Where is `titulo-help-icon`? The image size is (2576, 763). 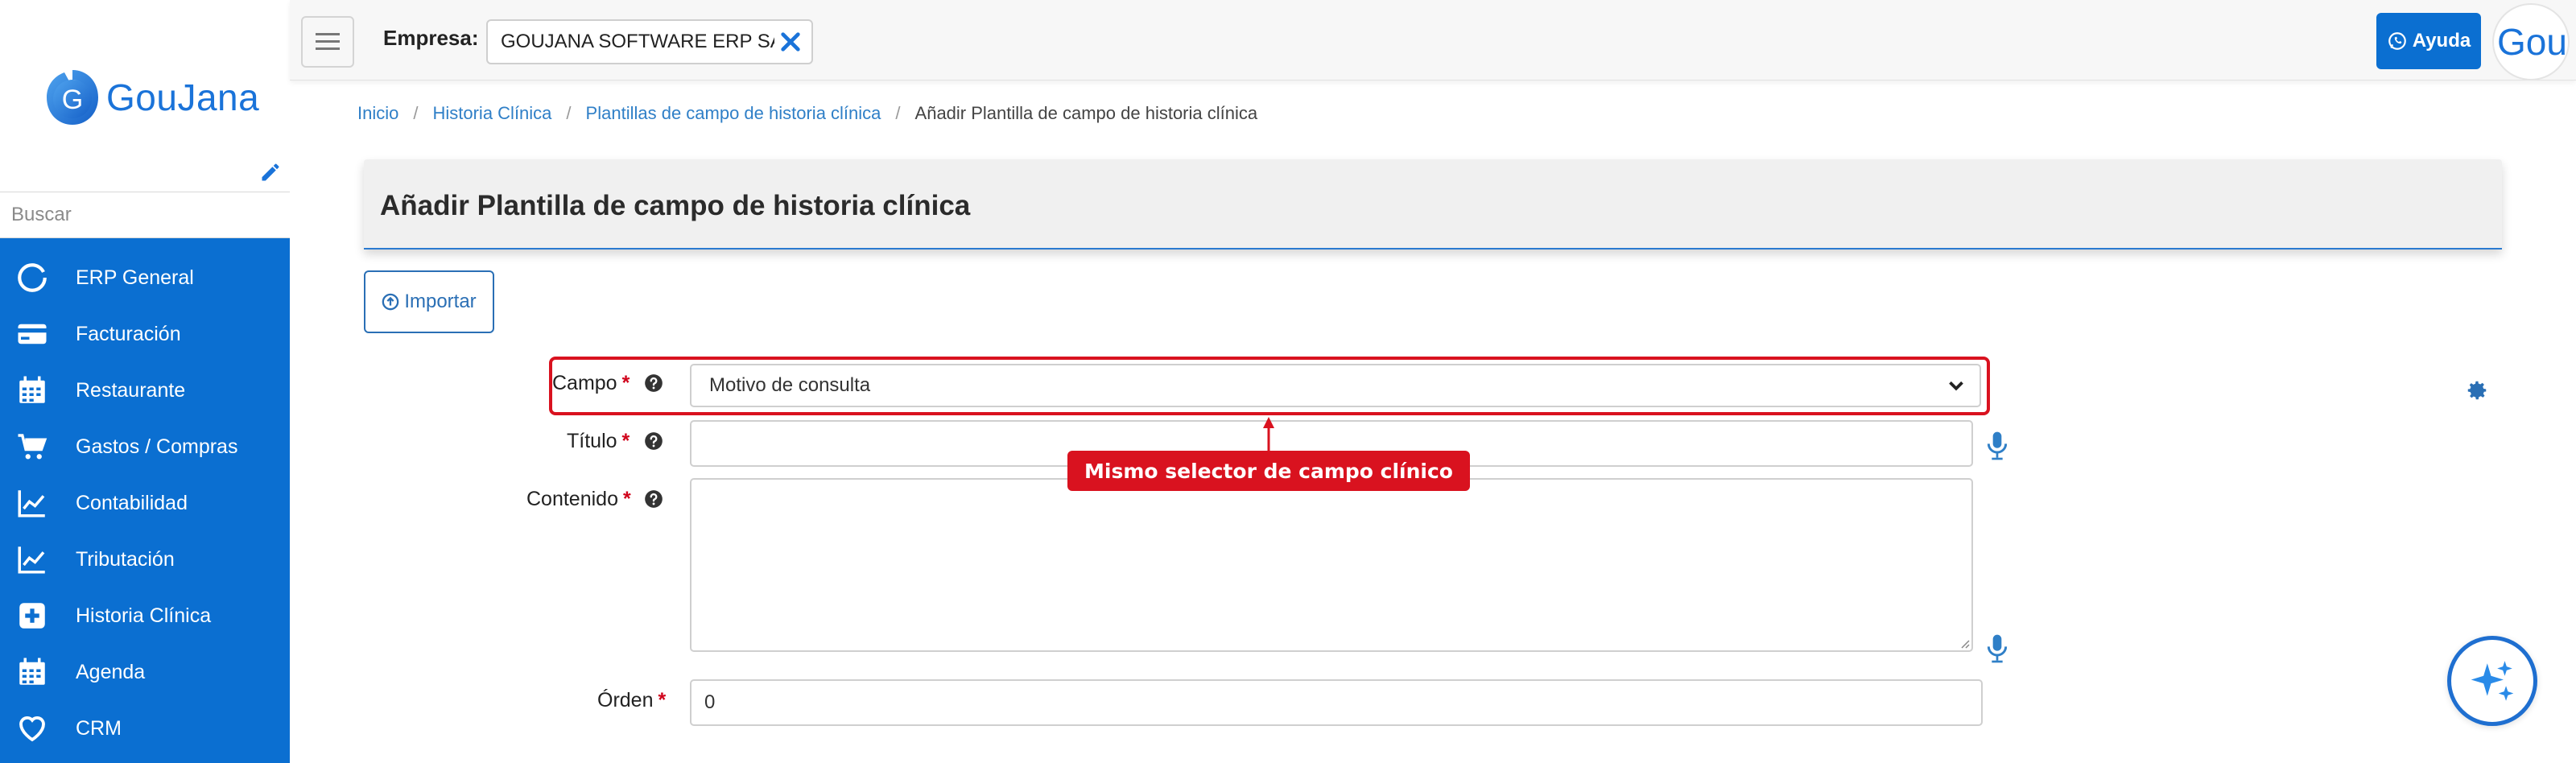 titulo-help-icon is located at coordinates (653, 441).